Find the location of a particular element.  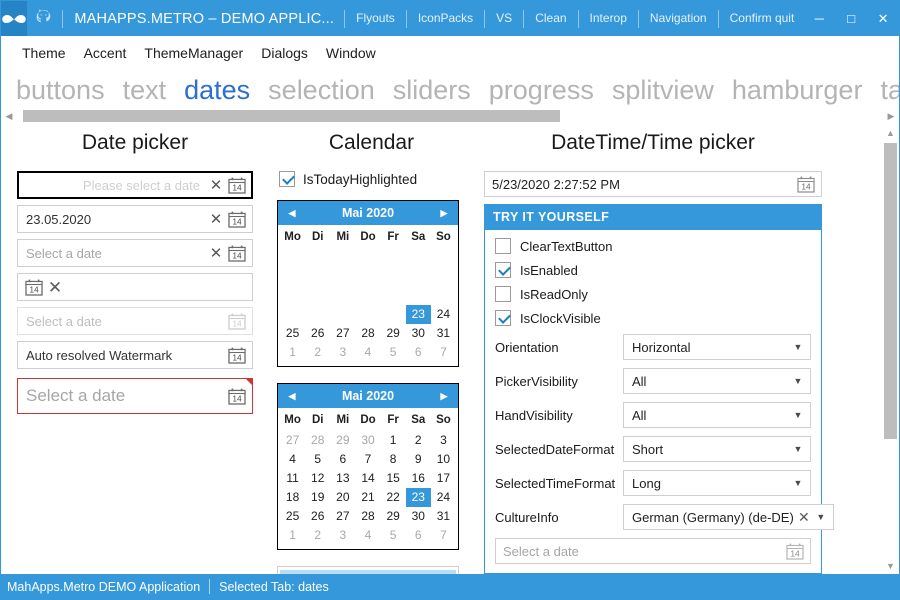

content-vertical-scrollbar: ▲ ▼ is located at coordinates (890, 349).